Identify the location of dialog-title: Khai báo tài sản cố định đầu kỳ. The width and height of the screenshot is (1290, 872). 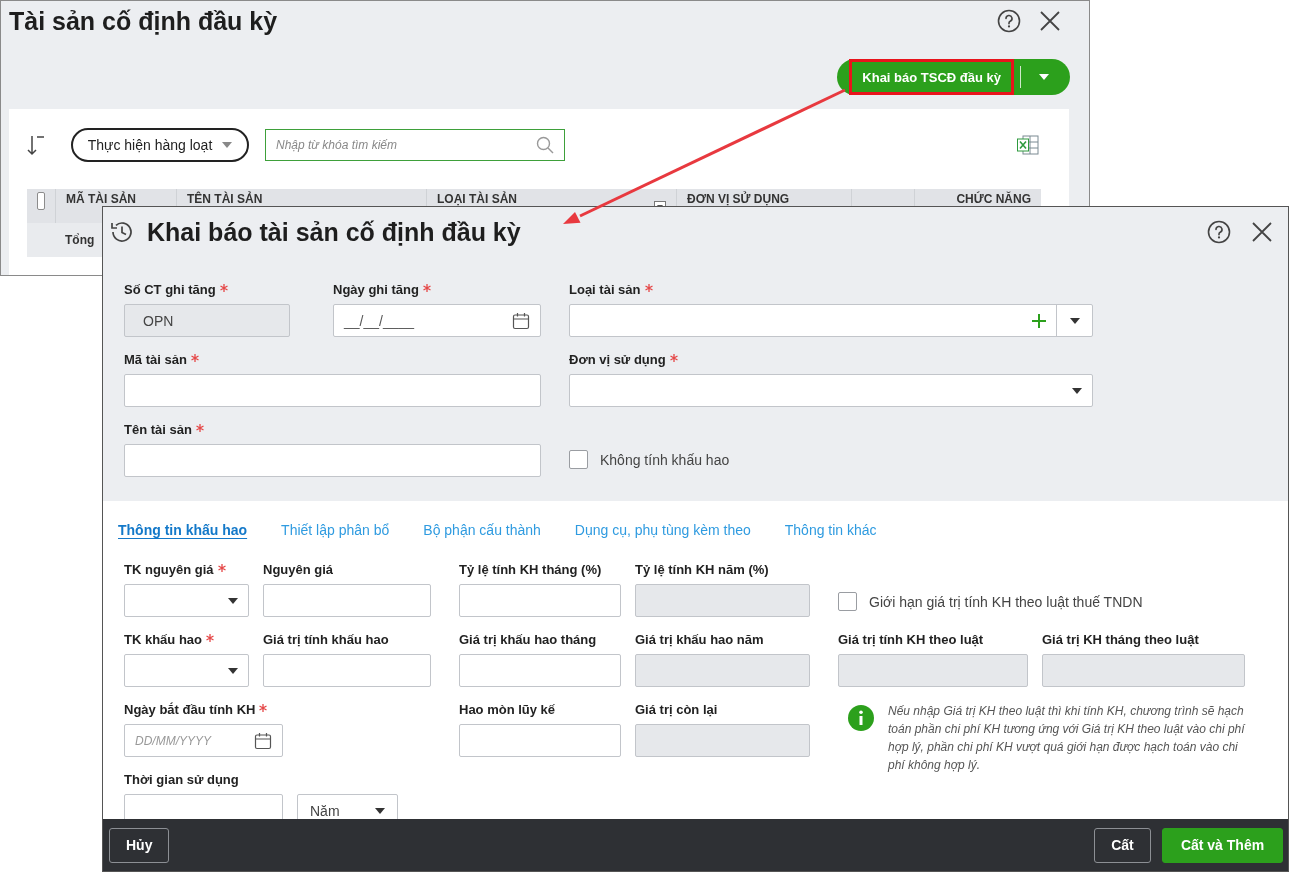
(334, 232).